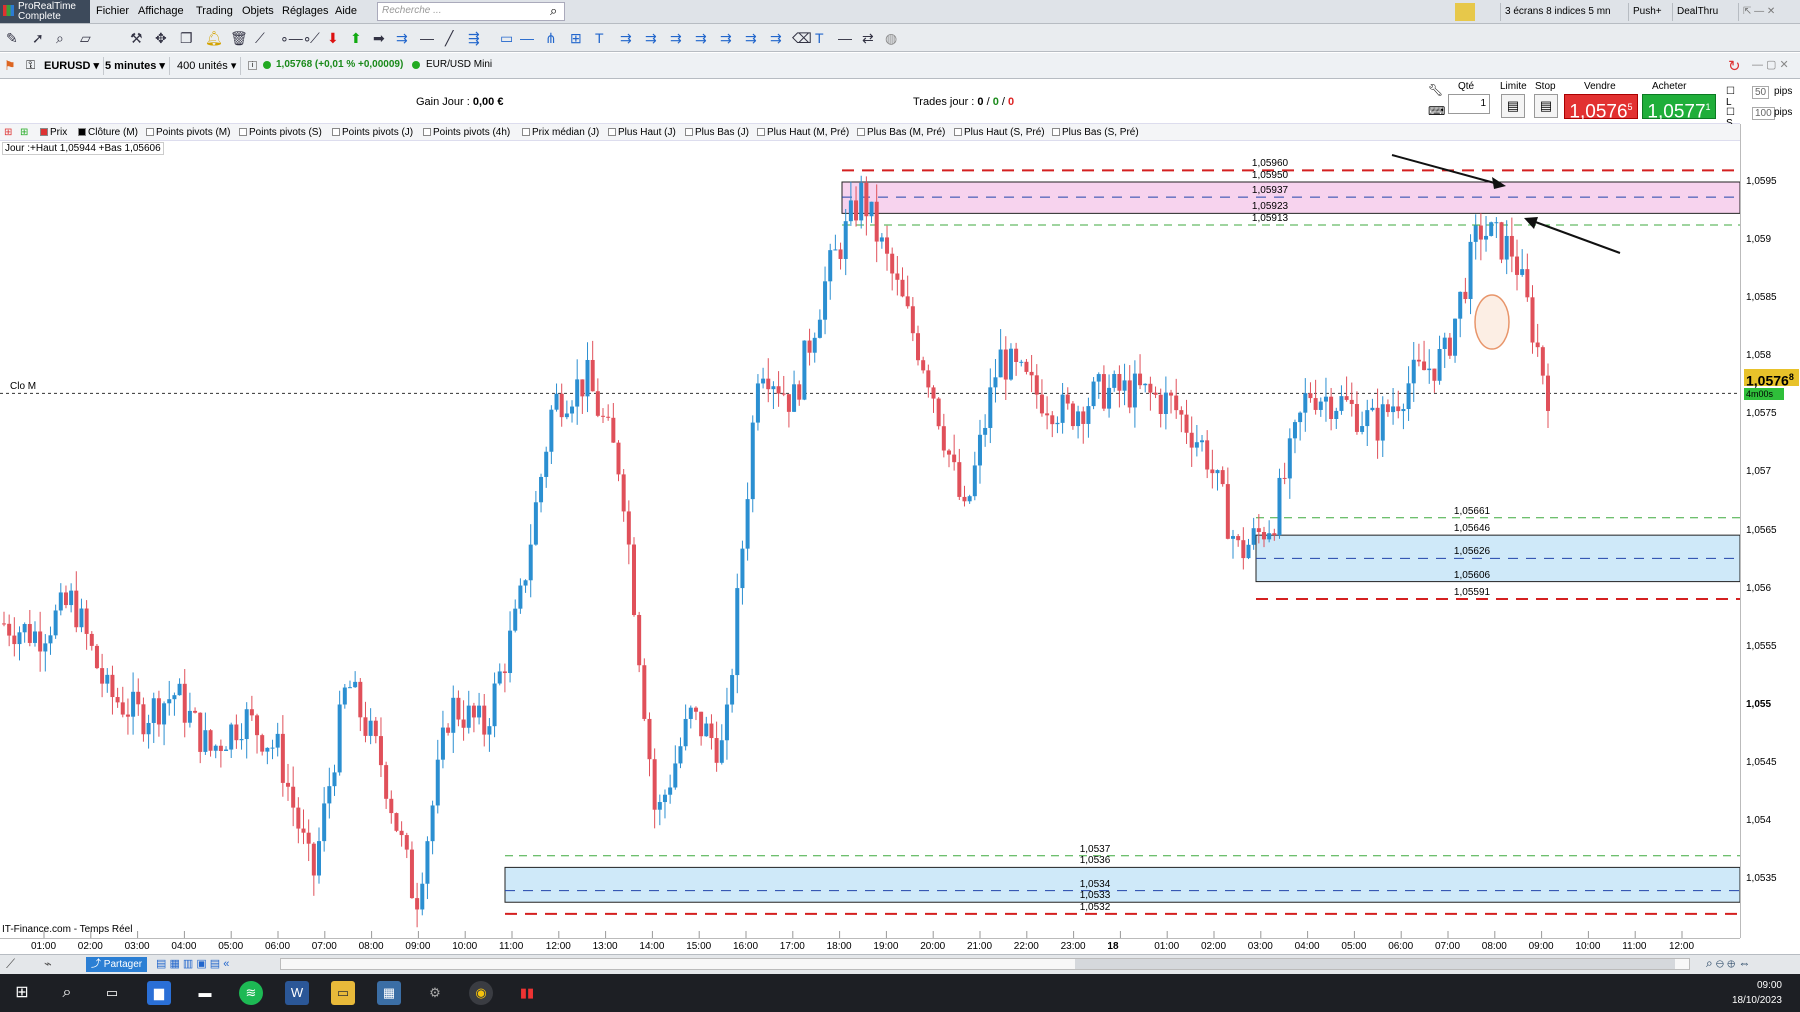  What do you see at coordinates (527, 38) in the screenshot?
I see `level-icon: —` at bounding box center [527, 38].